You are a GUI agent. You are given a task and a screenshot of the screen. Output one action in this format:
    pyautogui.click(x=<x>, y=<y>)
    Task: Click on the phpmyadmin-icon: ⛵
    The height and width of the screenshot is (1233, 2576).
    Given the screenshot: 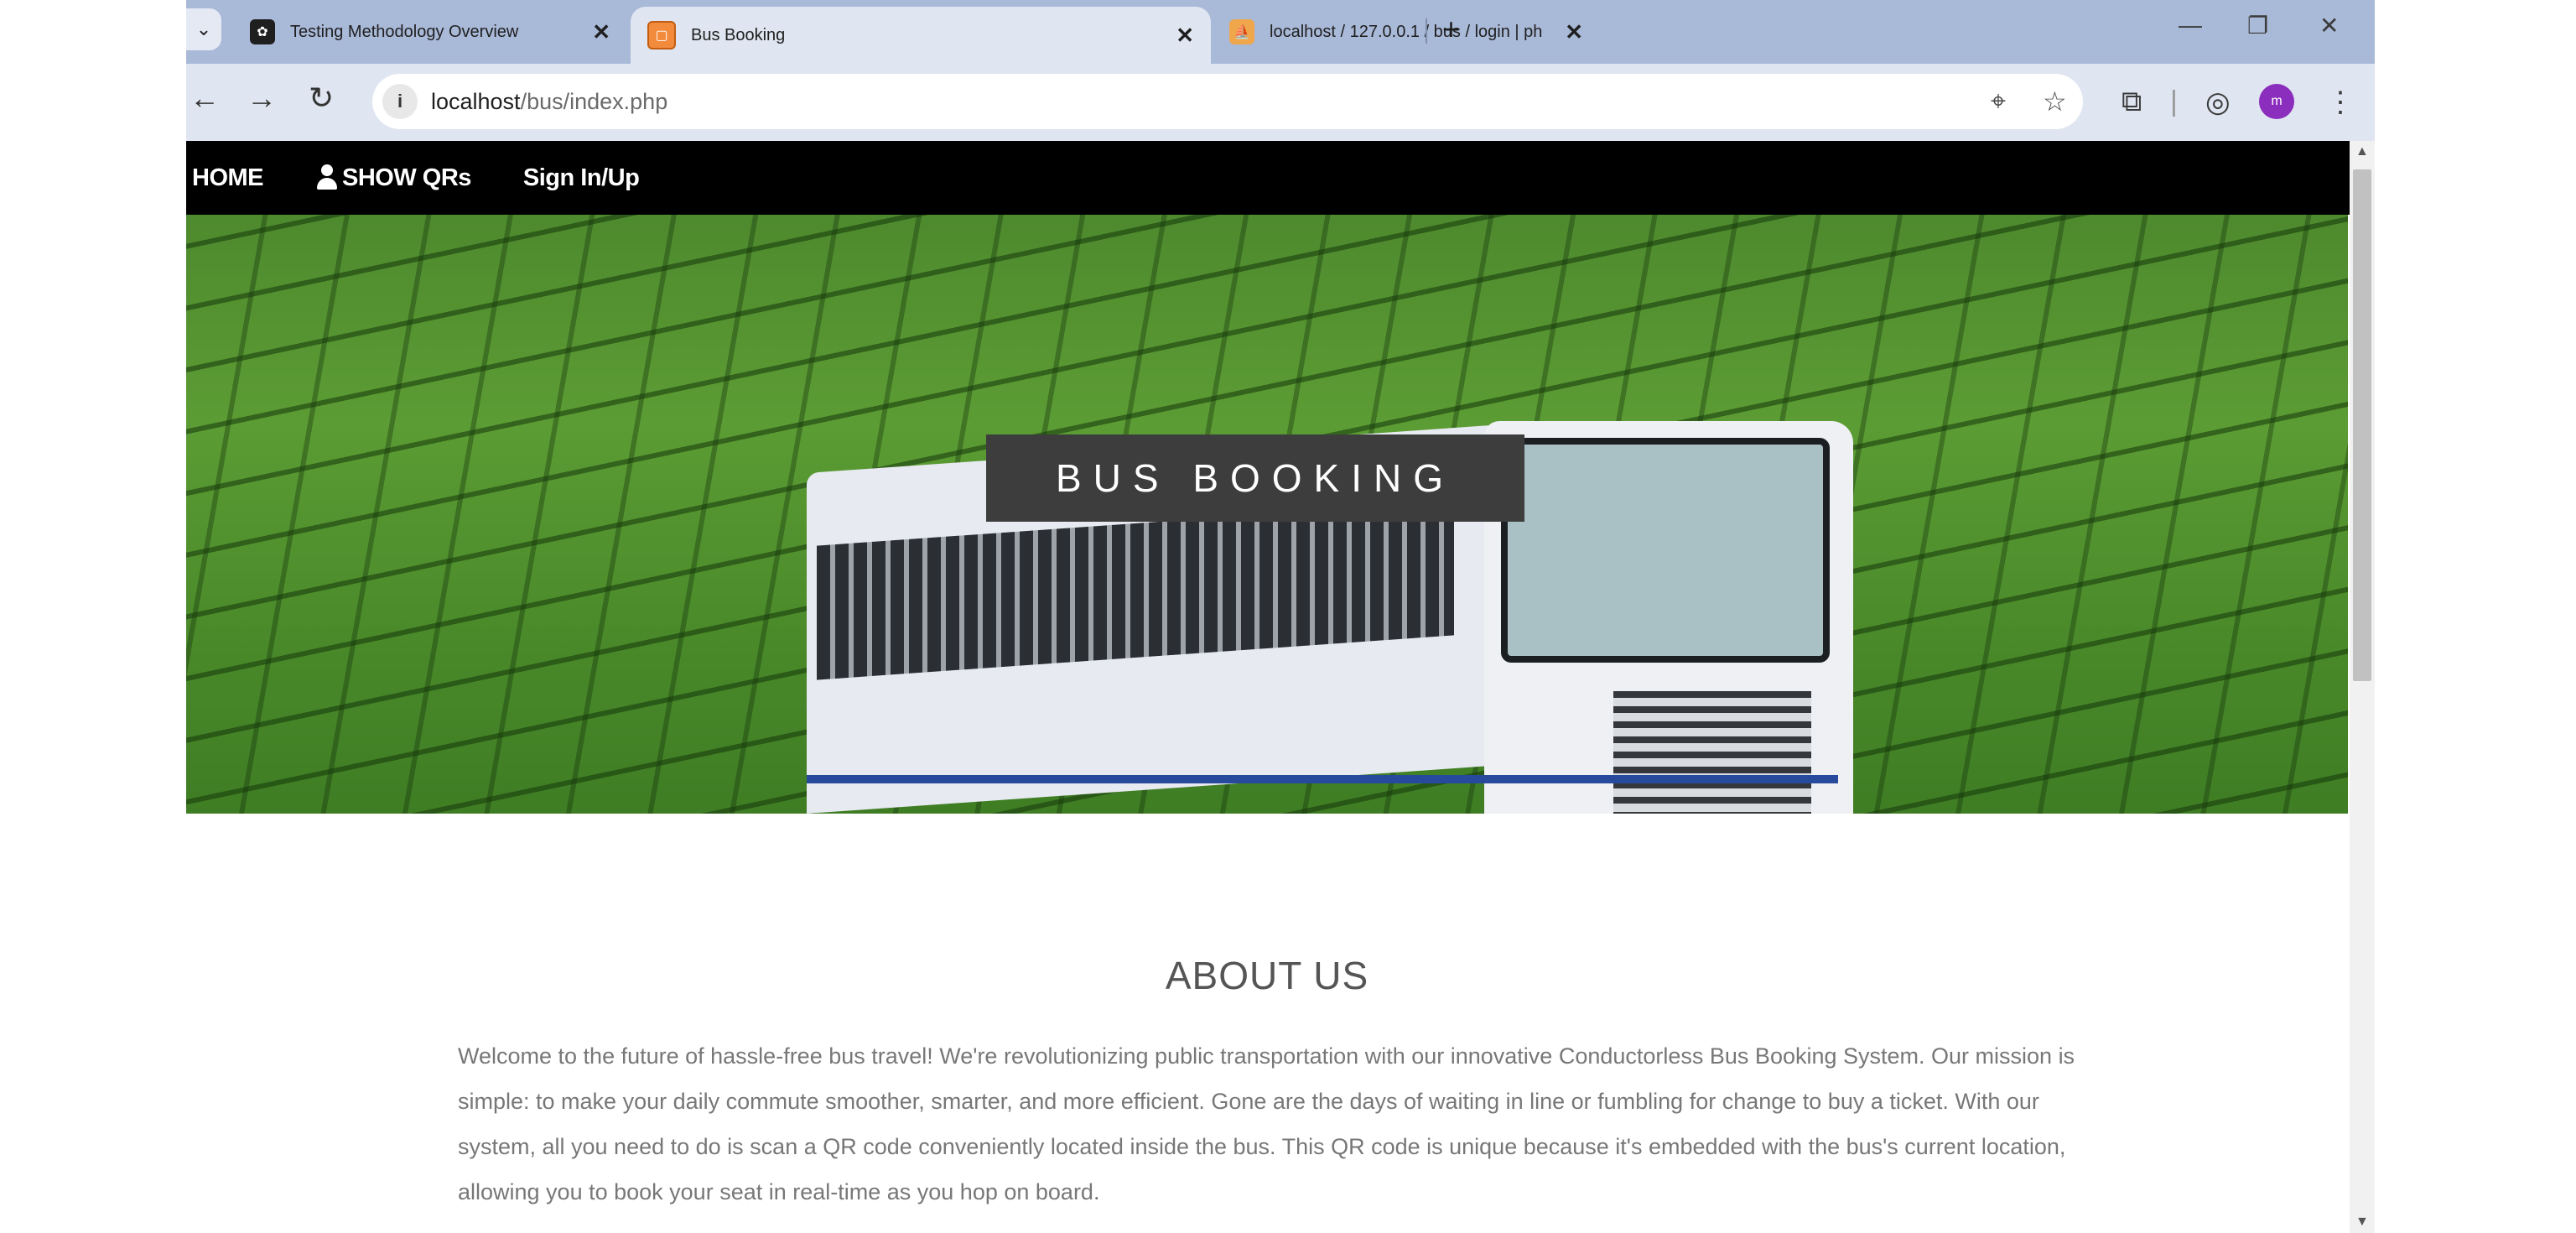 What is the action you would take?
    pyautogui.click(x=1241, y=31)
    